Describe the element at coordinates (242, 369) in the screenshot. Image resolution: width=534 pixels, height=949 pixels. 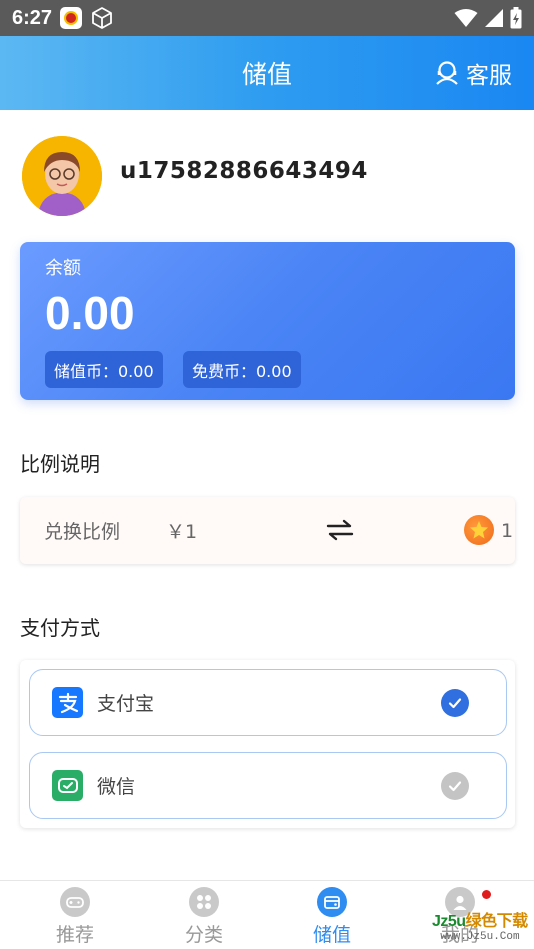
I see `free-coins-badge: 免费币：0.00` at that location.